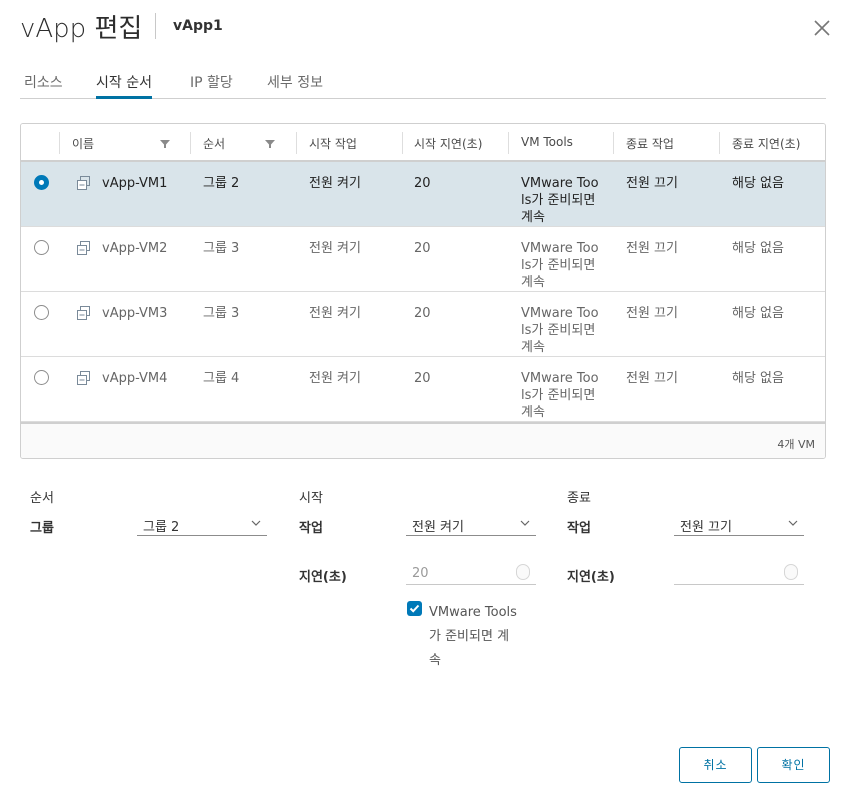  What do you see at coordinates (423, 85) in the screenshot?
I see `tab-bar: 리소스 시작 순서 IP 할당 세부 정보` at bounding box center [423, 85].